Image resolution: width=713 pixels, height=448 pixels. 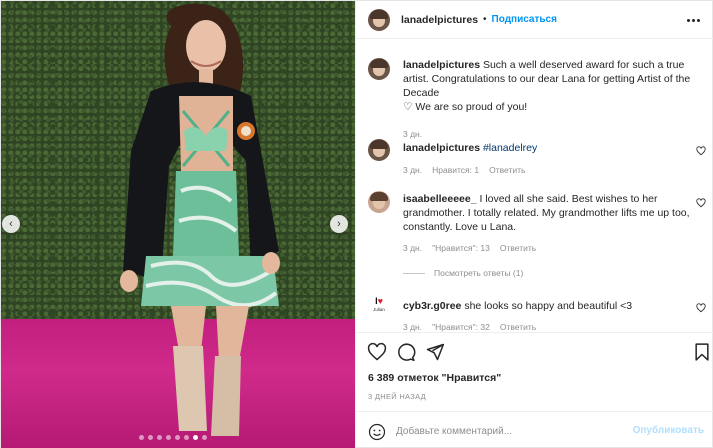 What do you see at coordinates (435, 352) in the screenshot?
I see `share-icon` at bounding box center [435, 352].